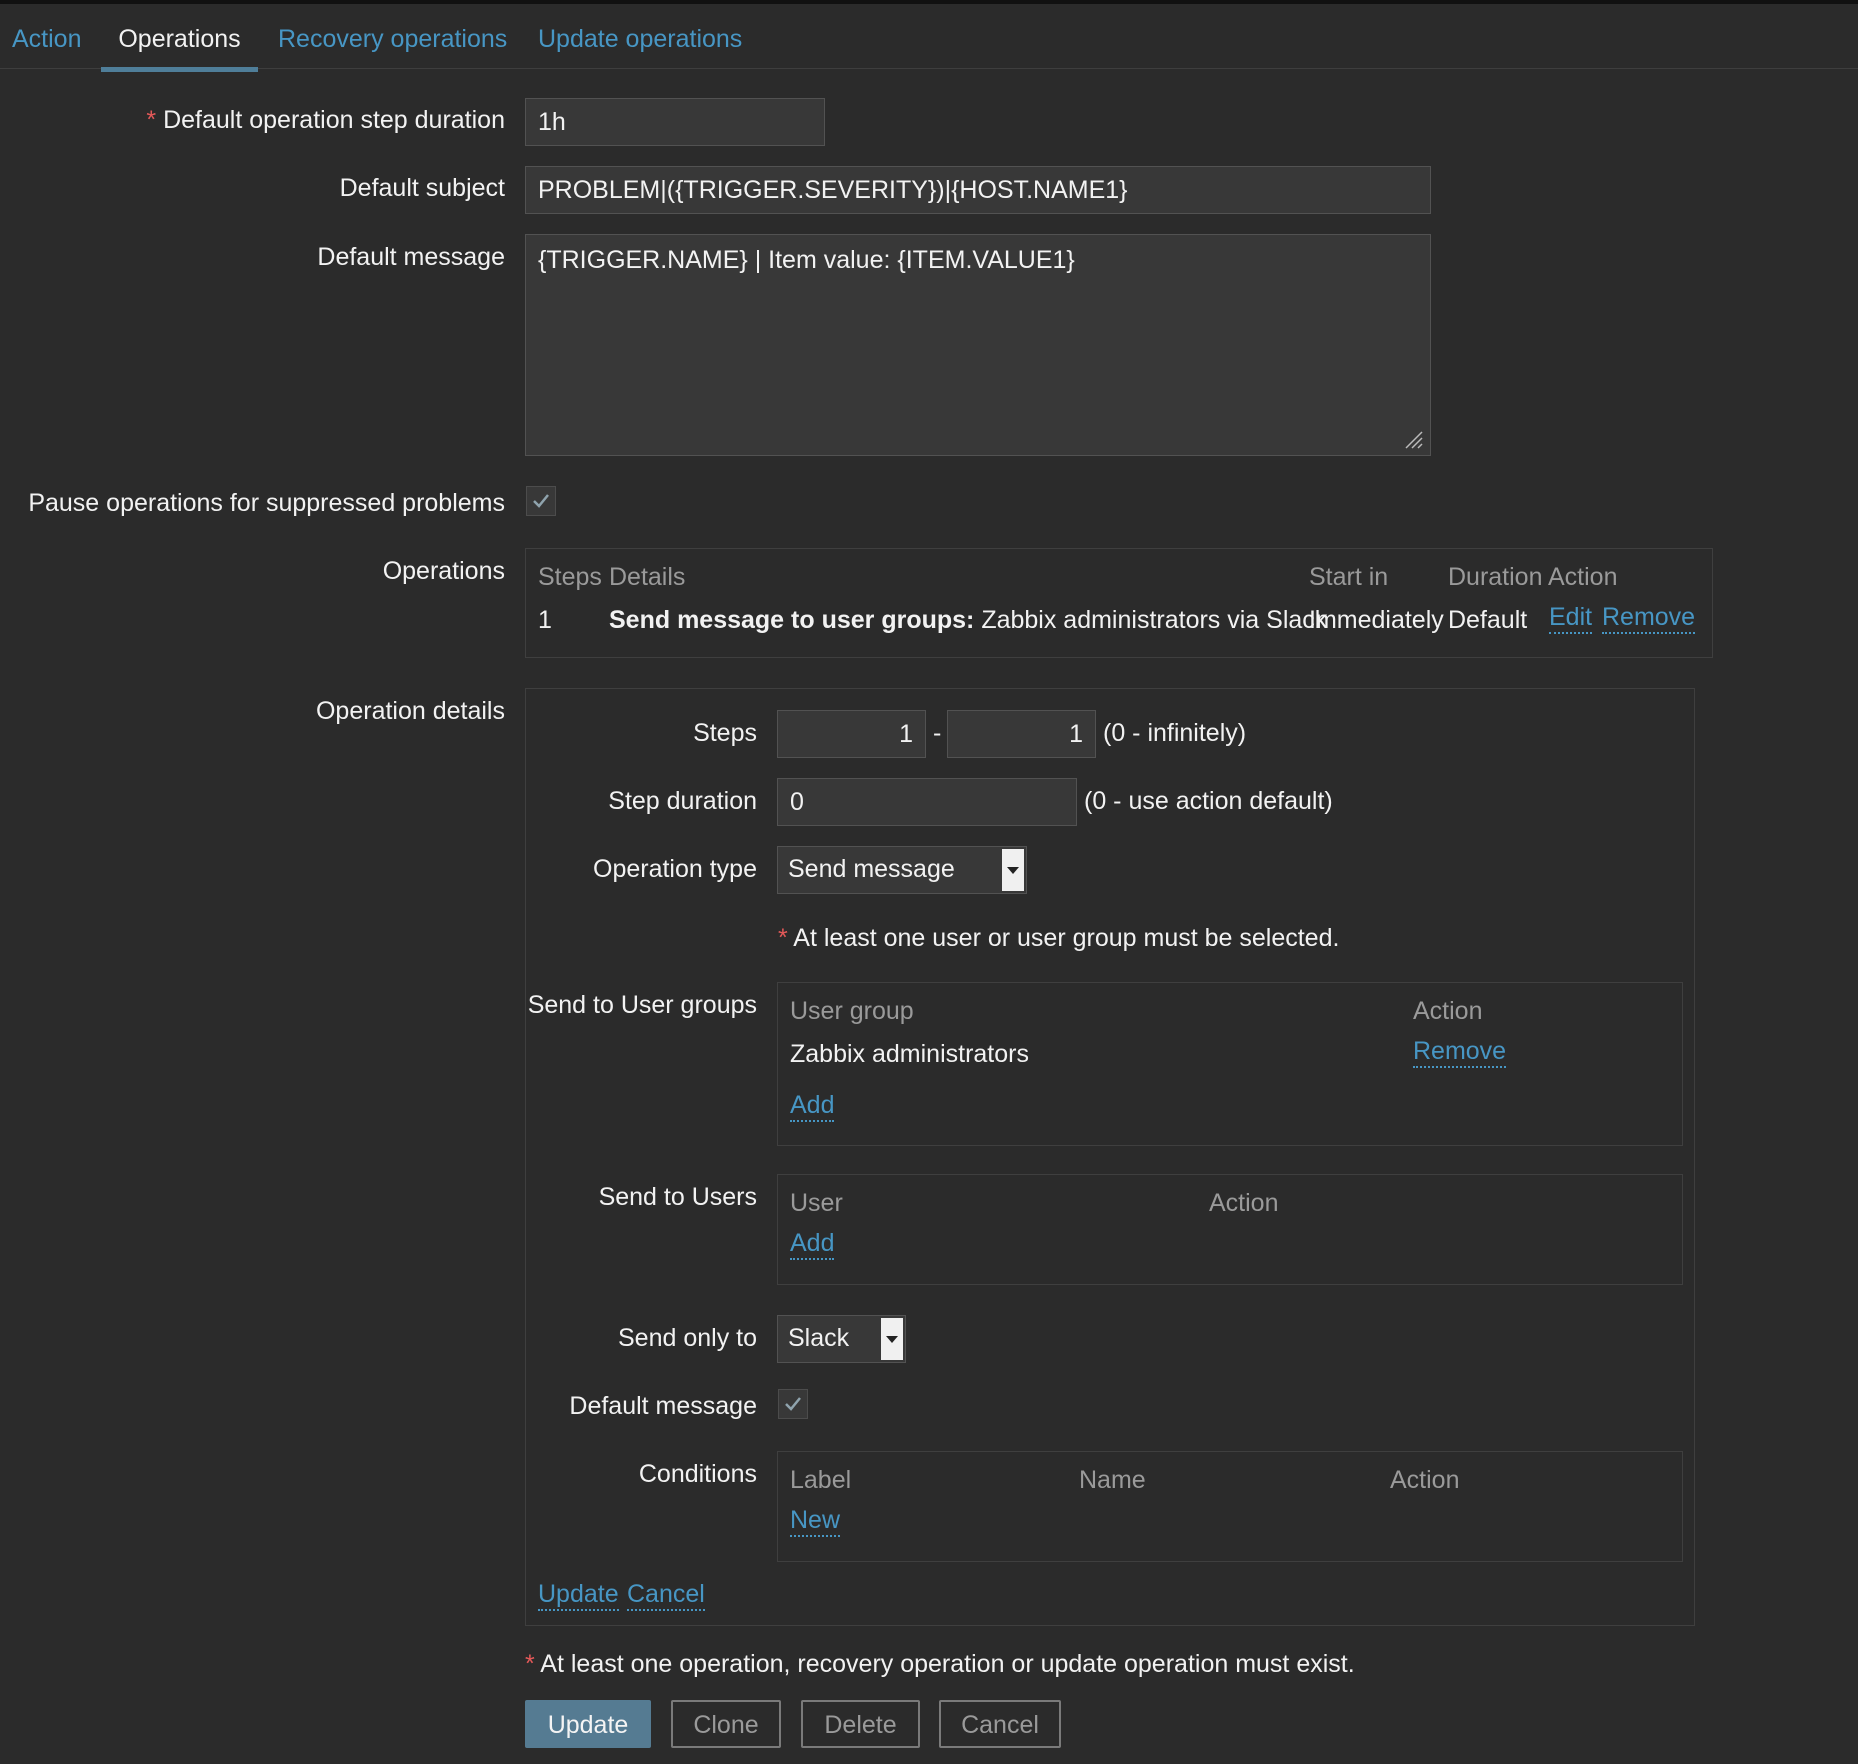  I want to click on conditions-header-action: Action, so click(1425, 1480).